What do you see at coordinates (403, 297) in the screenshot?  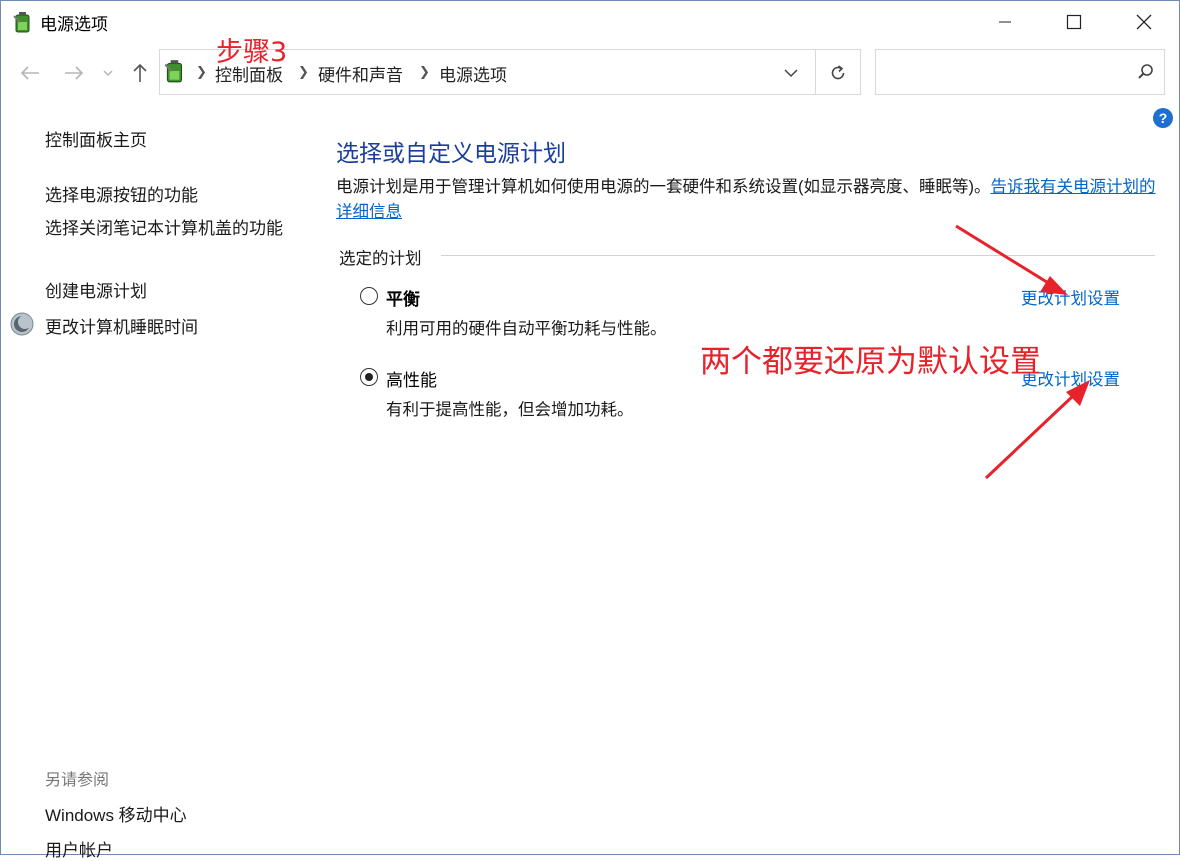 I see `plan-balanced-name: 平衡` at bounding box center [403, 297].